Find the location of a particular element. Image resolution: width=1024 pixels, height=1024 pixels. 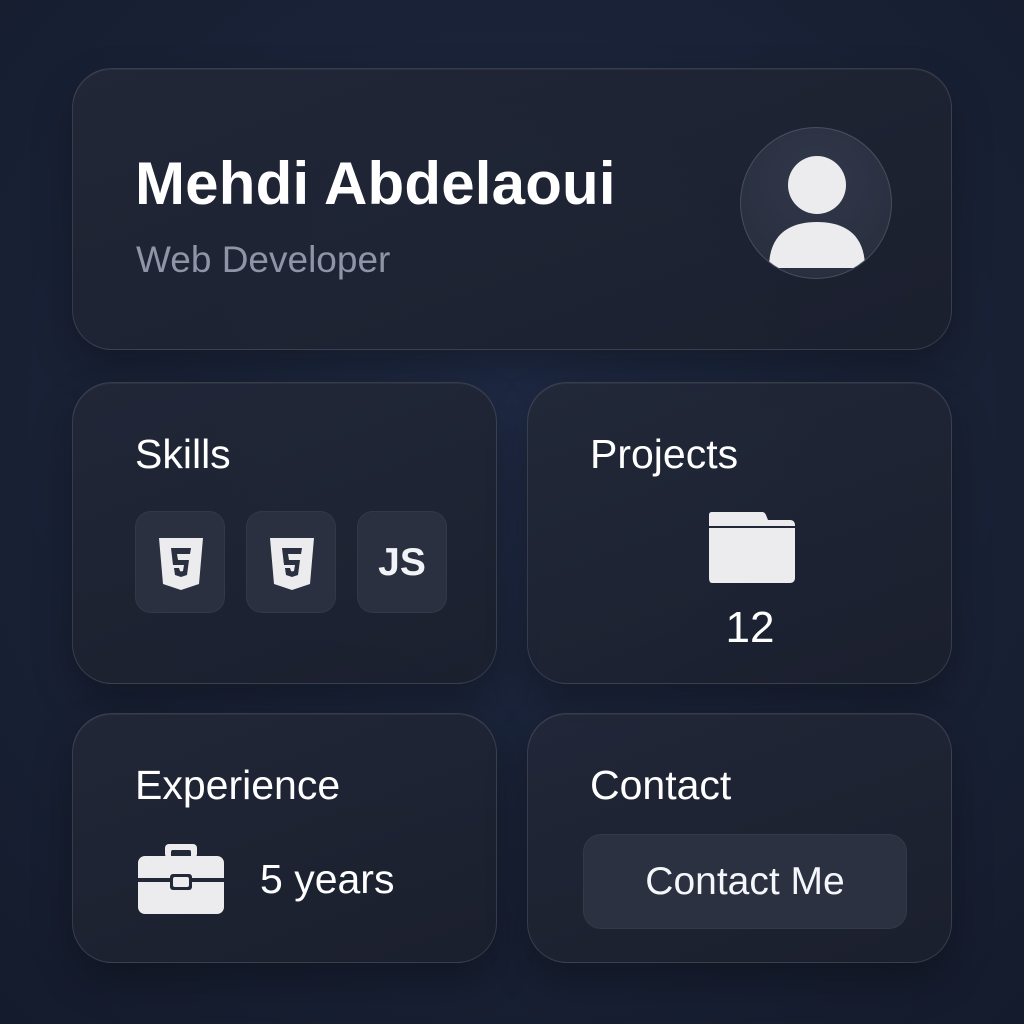

skills-title: Skills is located at coordinates (183, 454).